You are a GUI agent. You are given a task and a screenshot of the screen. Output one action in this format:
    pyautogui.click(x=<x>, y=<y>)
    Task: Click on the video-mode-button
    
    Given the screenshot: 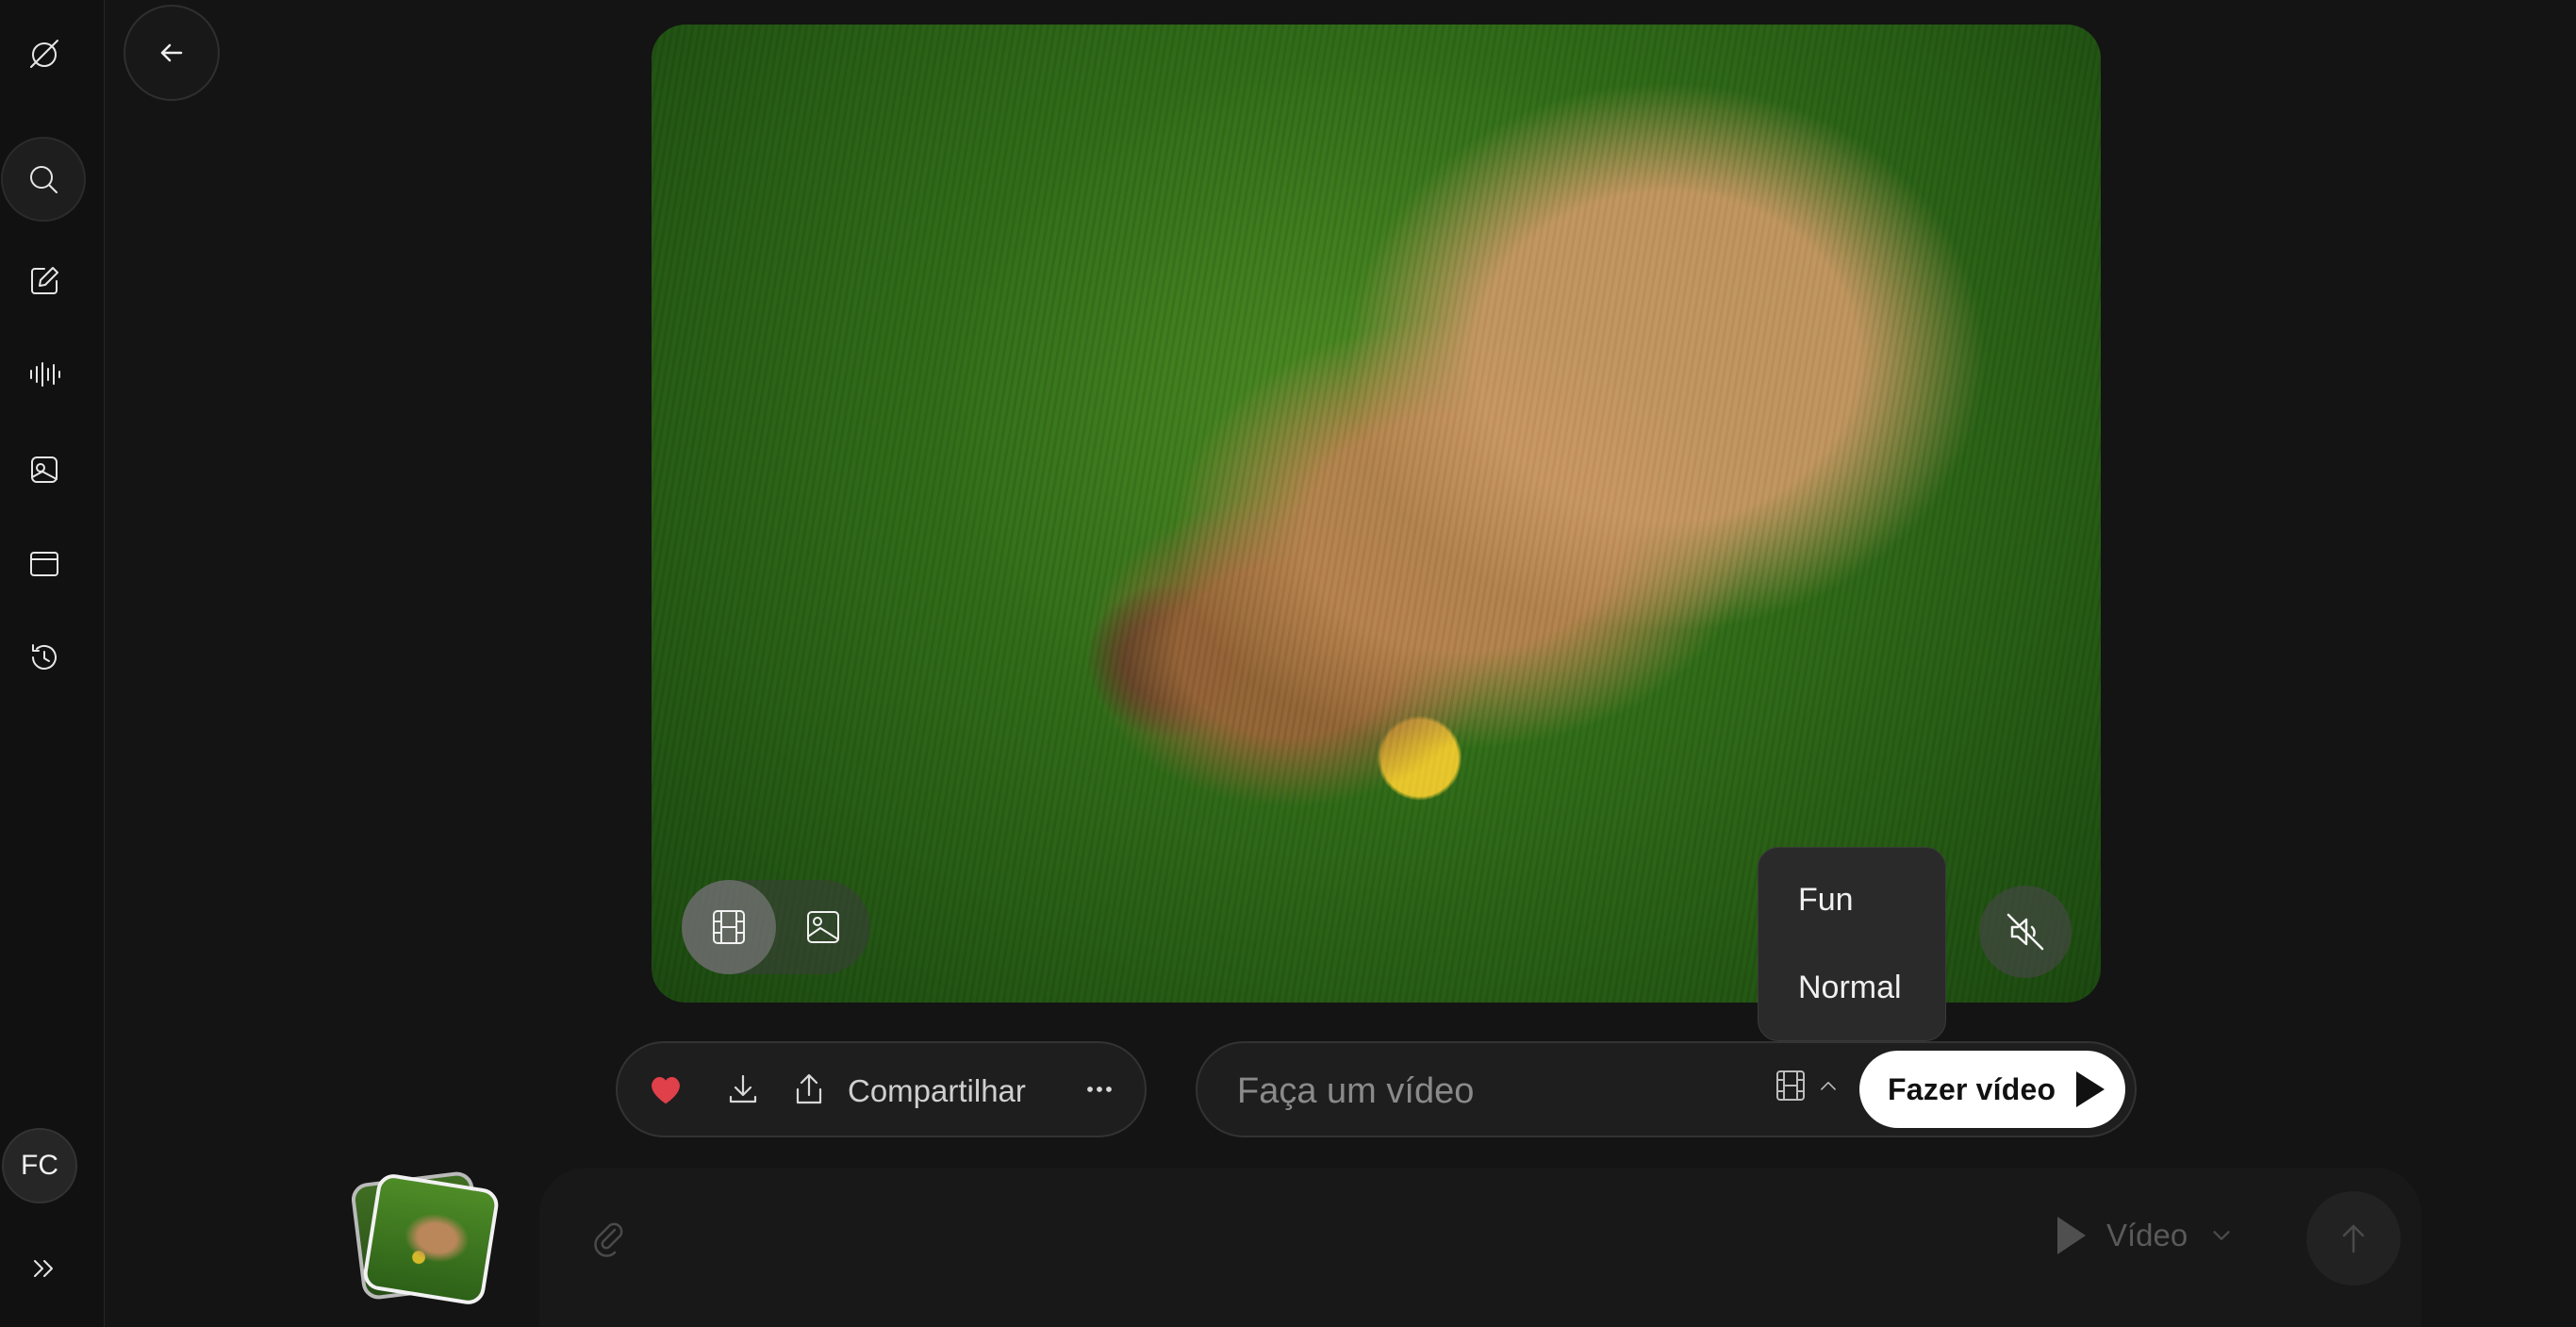 What is the action you would take?
    pyautogui.click(x=729, y=927)
    